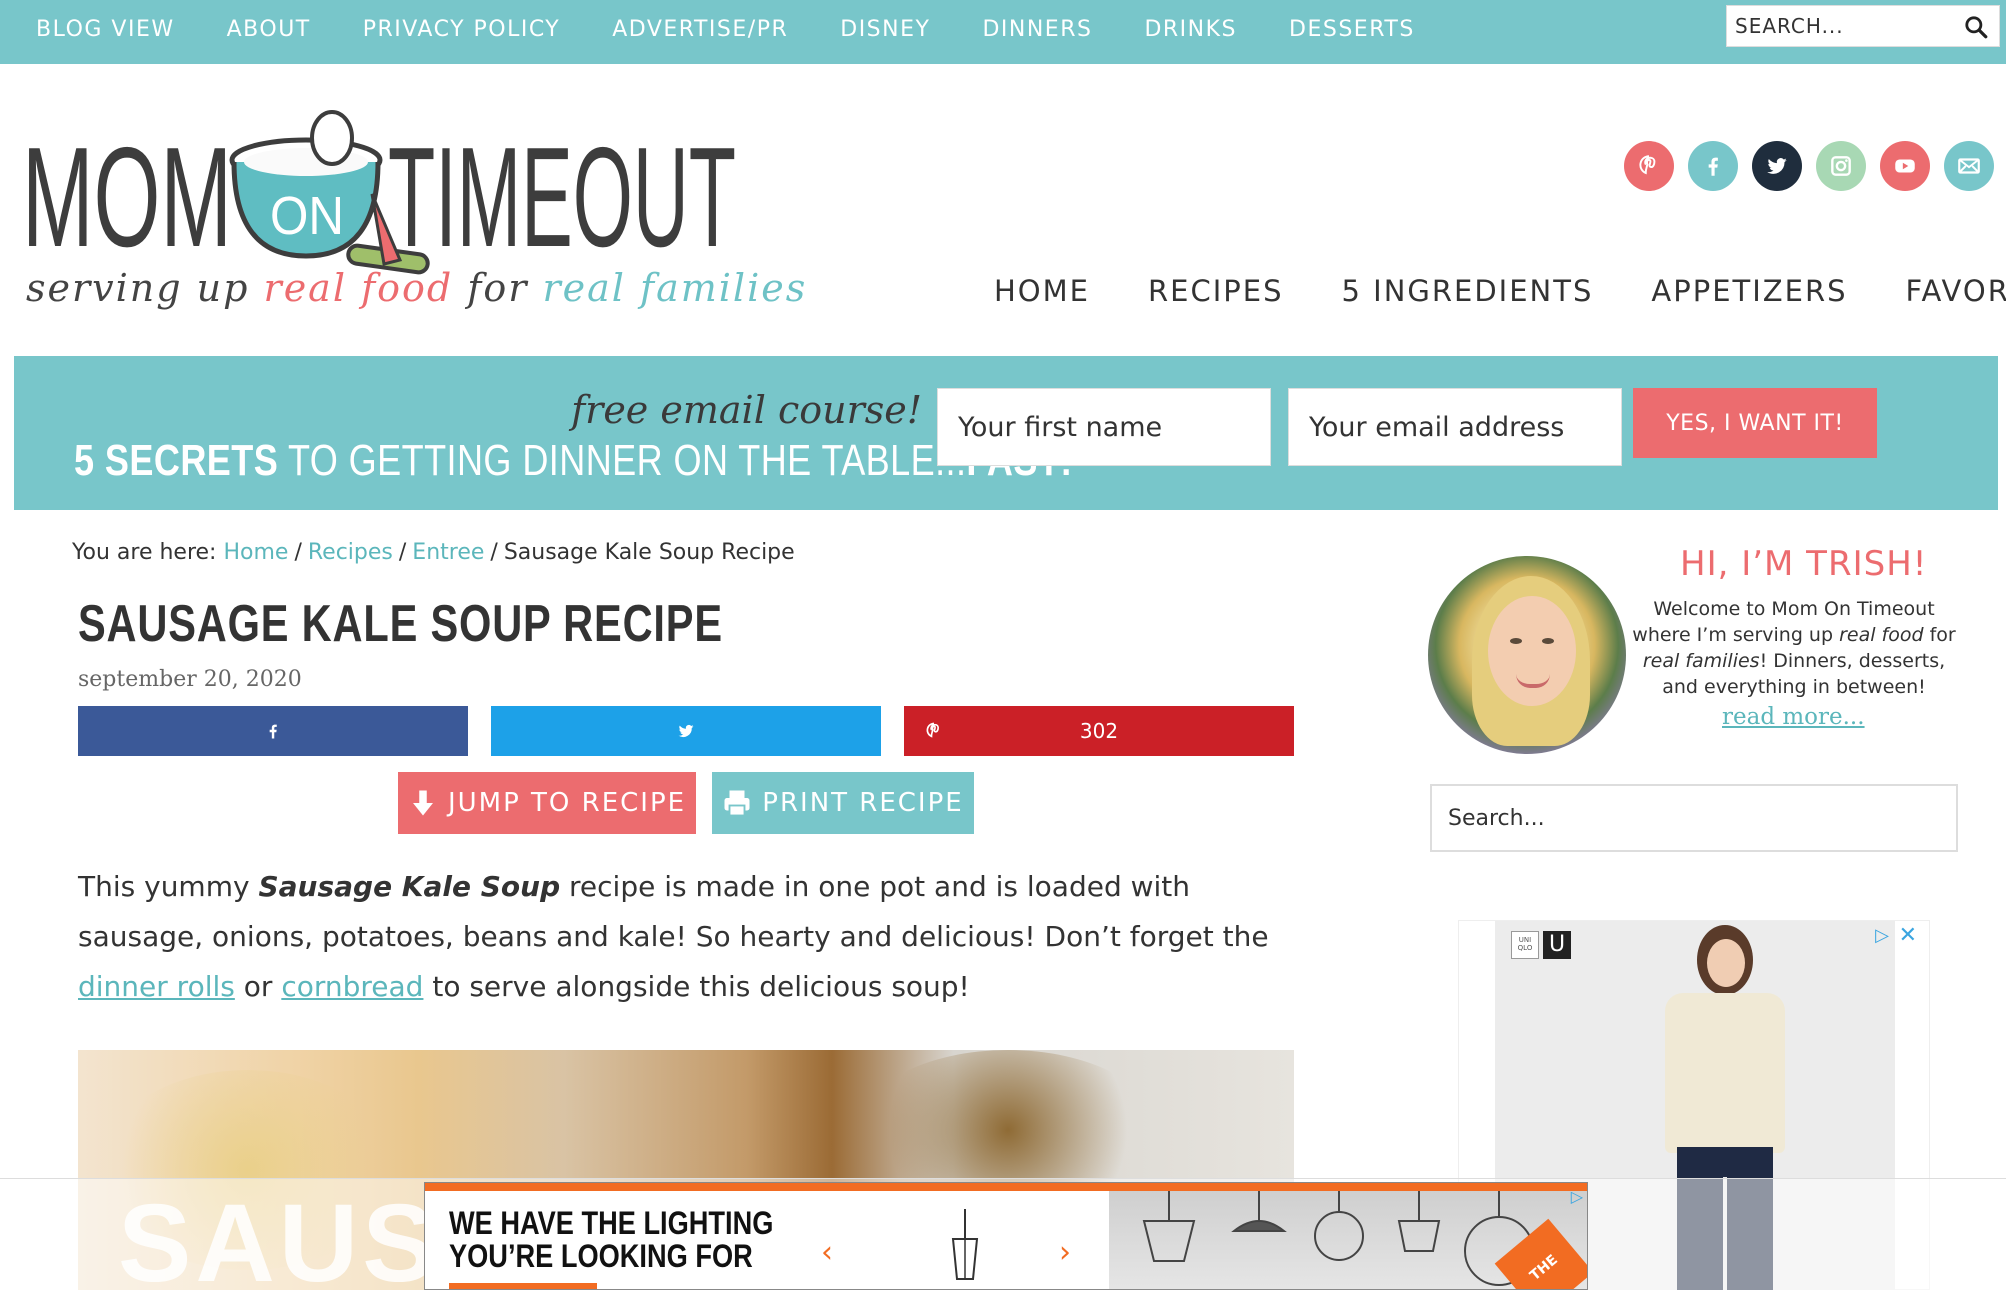 The image size is (2006, 1290). Describe the element at coordinates (1532, 651) in the screenshot. I see `avatar-face` at that location.